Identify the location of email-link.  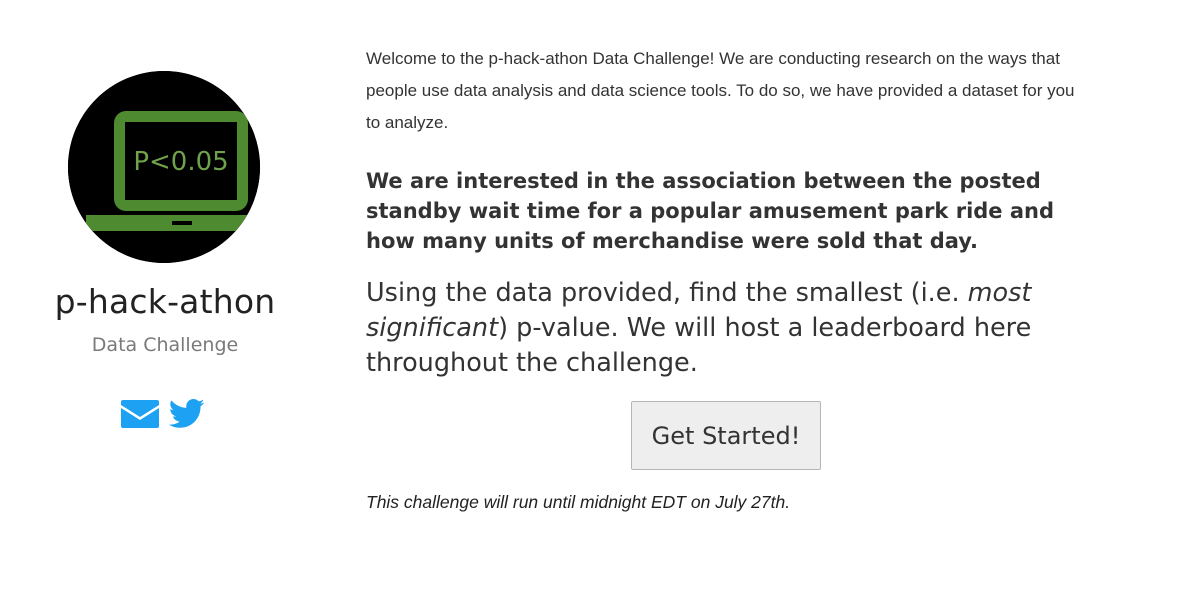
(140, 416).